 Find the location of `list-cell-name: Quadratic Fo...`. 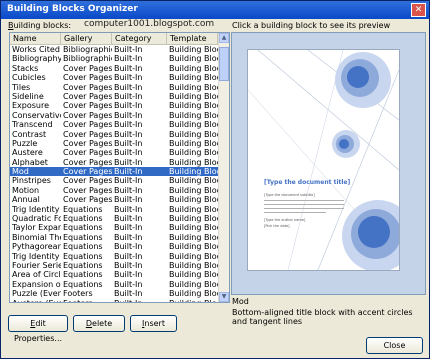

list-cell-name: Quadratic Fo... is located at coordinates (36, 219).